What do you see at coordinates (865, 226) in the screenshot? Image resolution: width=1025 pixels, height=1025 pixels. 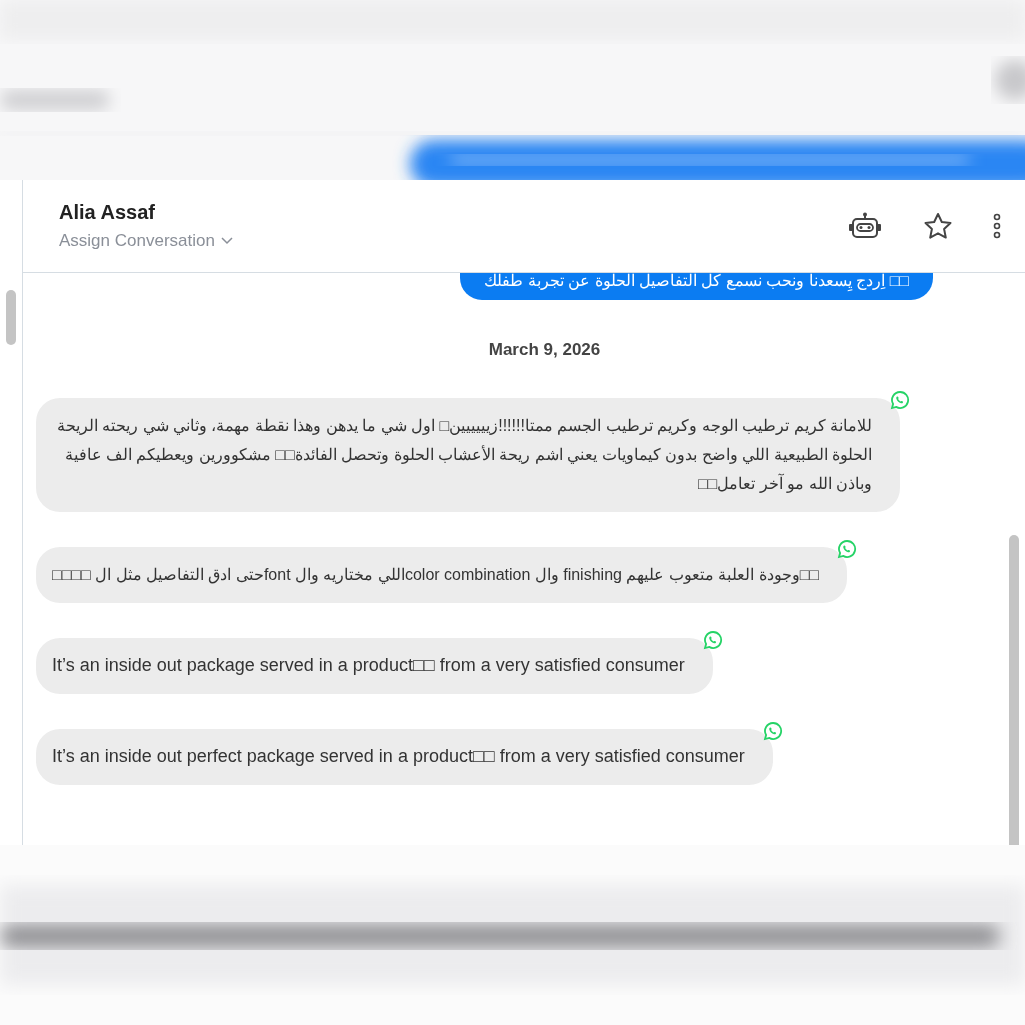 I see `robot-icon` at bounding box center [865, 226].